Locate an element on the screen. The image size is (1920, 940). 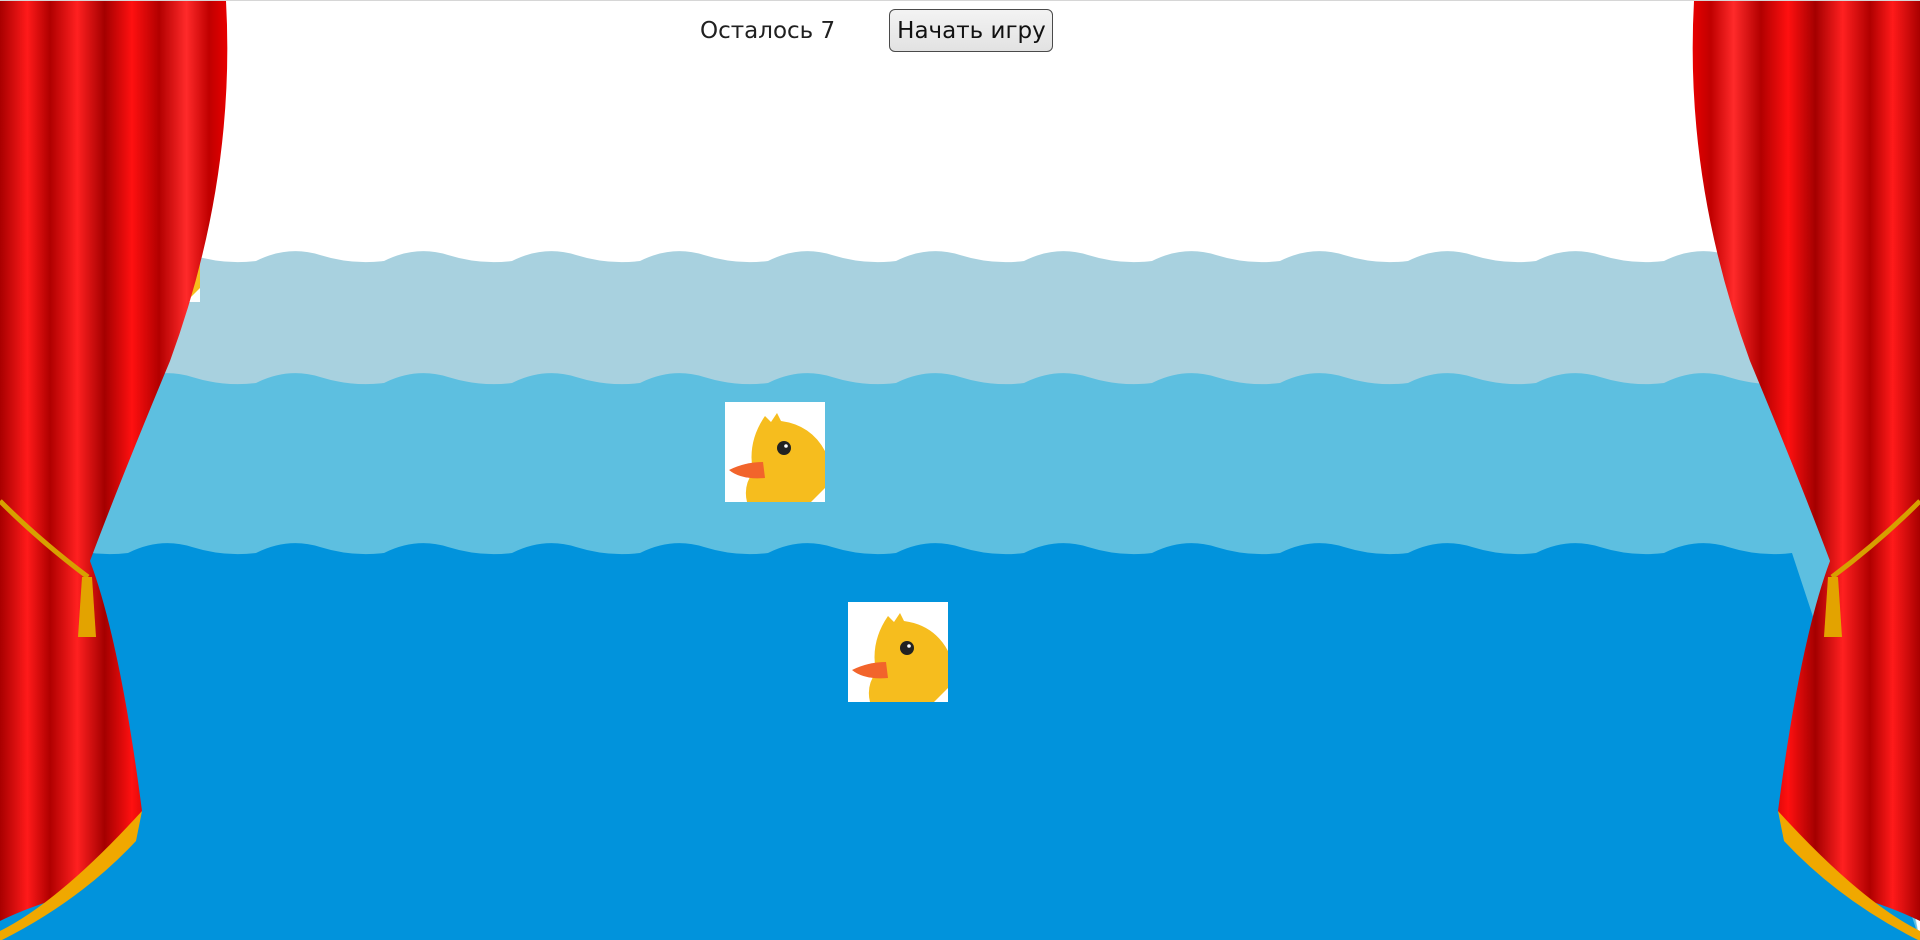
hud-bar: Осталось 7 Начать игру is located at coordinates (876, 30).